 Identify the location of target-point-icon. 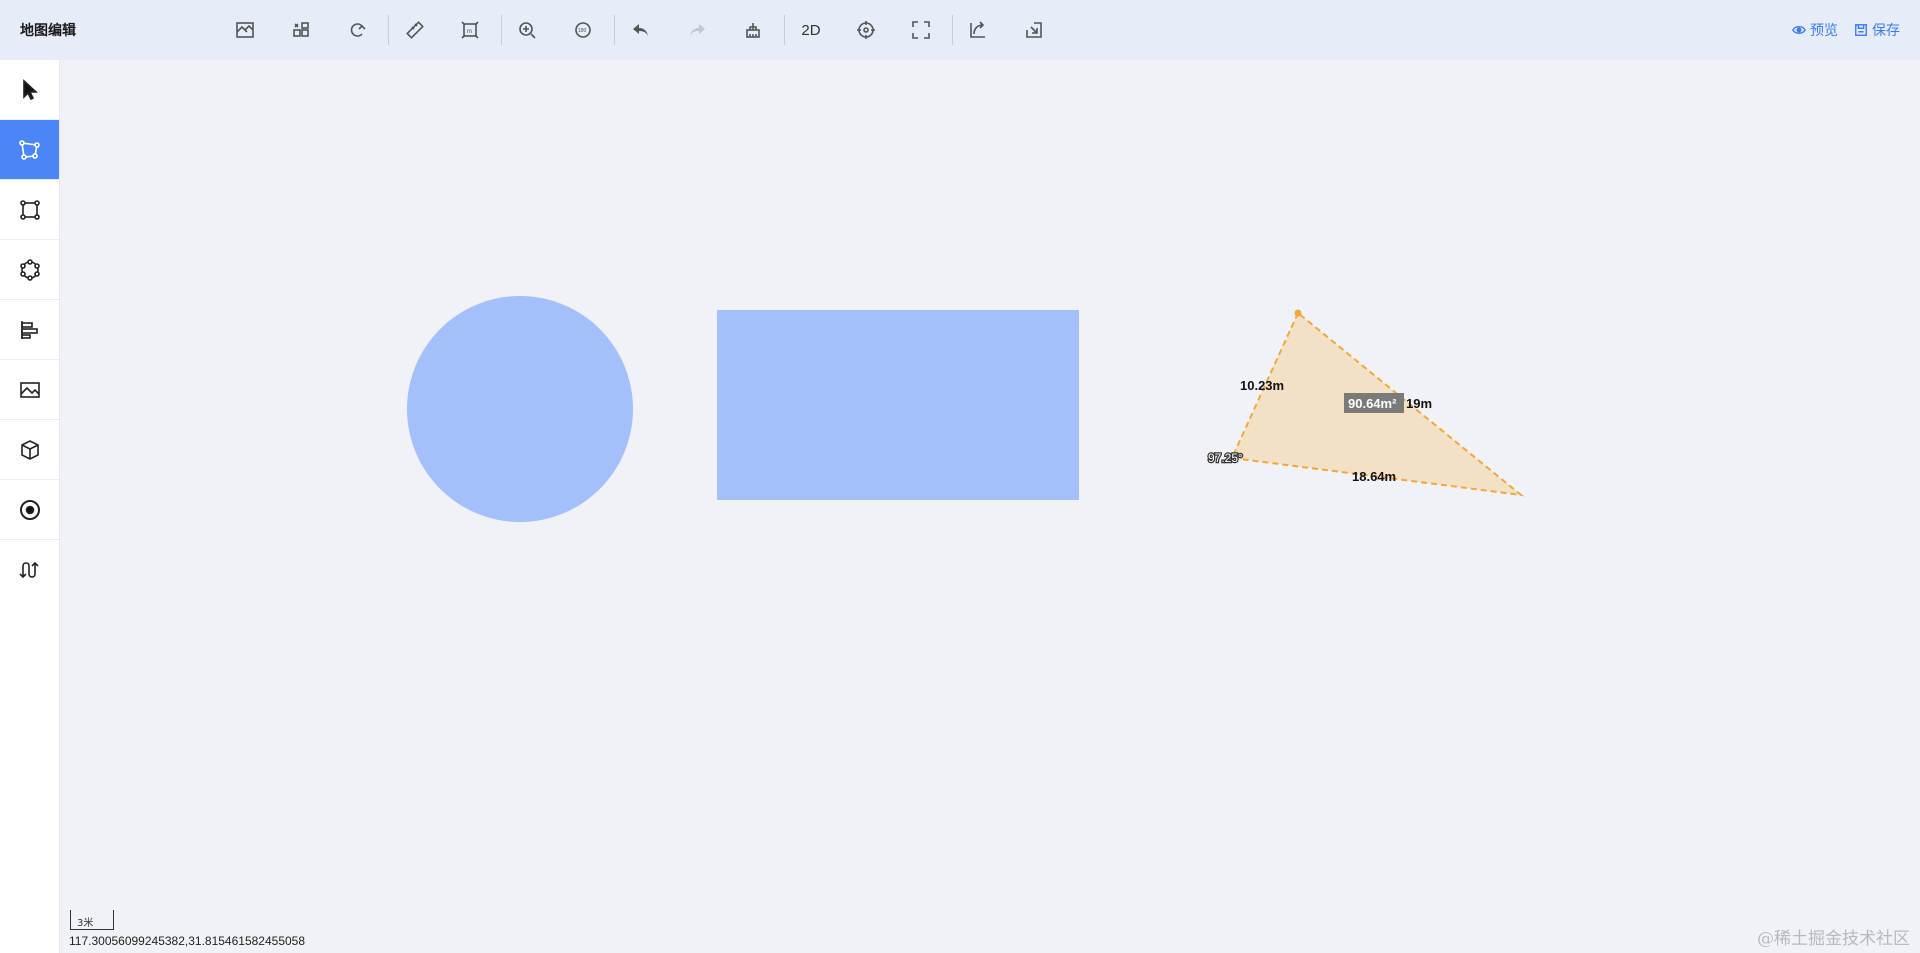
(29, 509).